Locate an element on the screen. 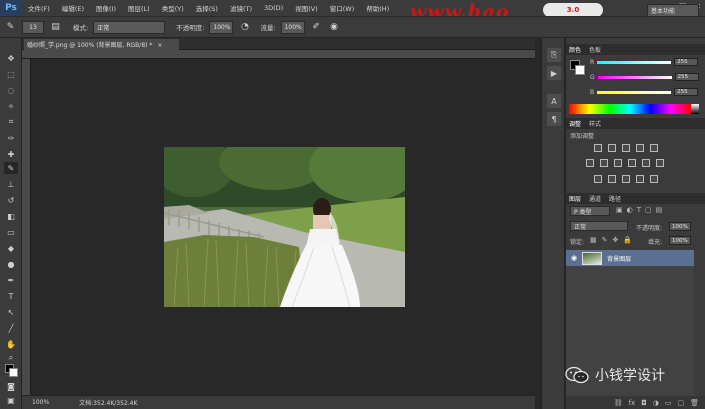 The width and height of the screenshot is (705, 409). gradient-tool-icon: ▭ is located at coordinates (11, 232).